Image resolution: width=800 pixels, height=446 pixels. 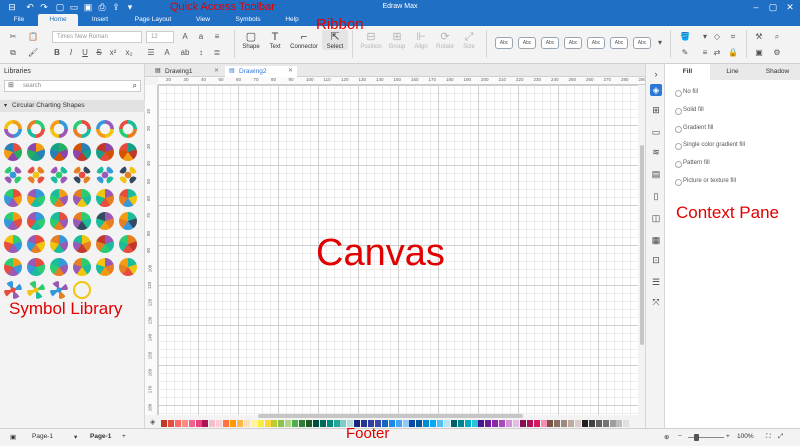 I want to click on fill-bucket-icon: ◈, so click(x=152, y=422).